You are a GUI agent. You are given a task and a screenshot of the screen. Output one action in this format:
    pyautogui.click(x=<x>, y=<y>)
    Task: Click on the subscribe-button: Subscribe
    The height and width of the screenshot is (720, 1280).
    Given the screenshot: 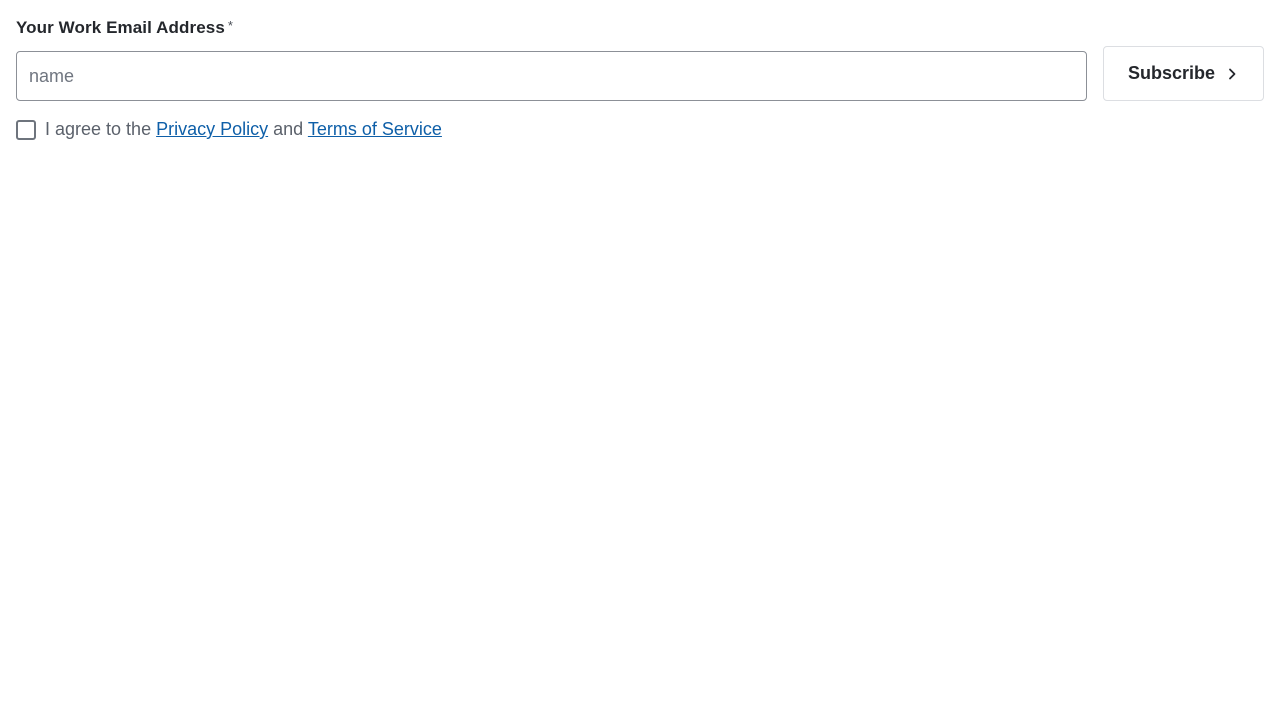 What is the action you would take?
    pyautogui.click(x=1183, y=73)
    